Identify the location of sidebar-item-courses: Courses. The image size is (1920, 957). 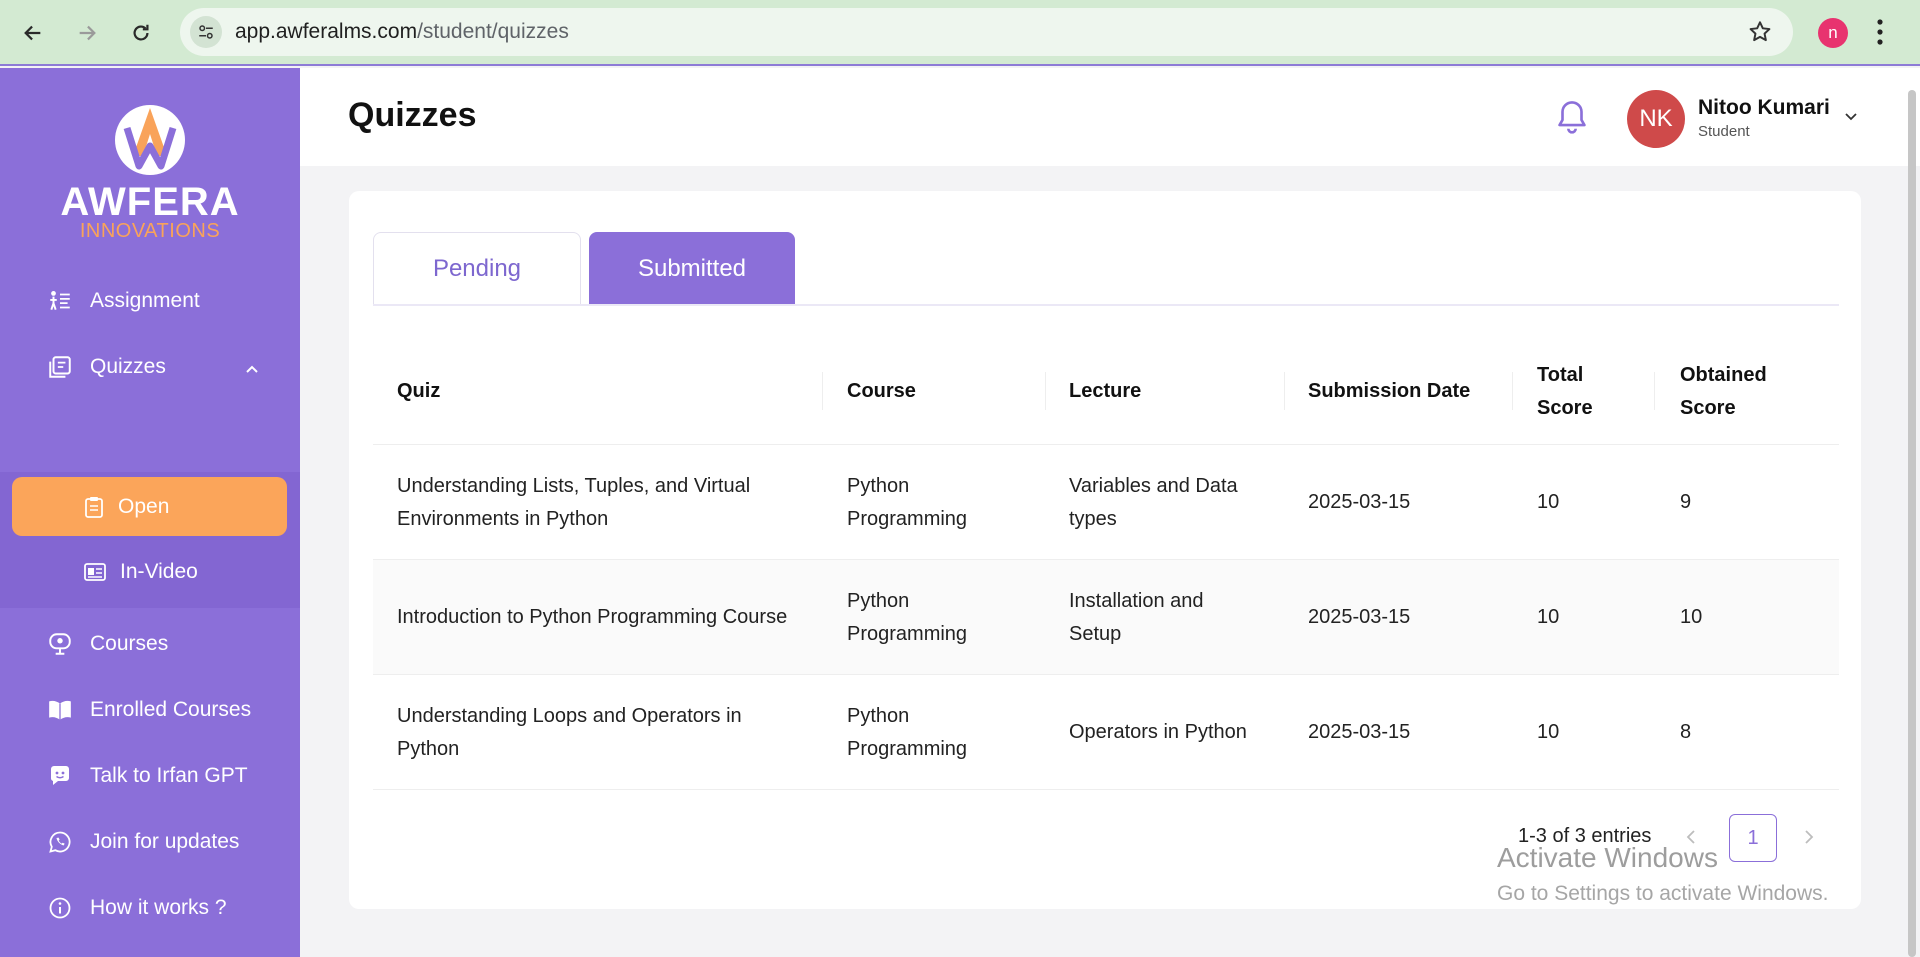
(150, 644).